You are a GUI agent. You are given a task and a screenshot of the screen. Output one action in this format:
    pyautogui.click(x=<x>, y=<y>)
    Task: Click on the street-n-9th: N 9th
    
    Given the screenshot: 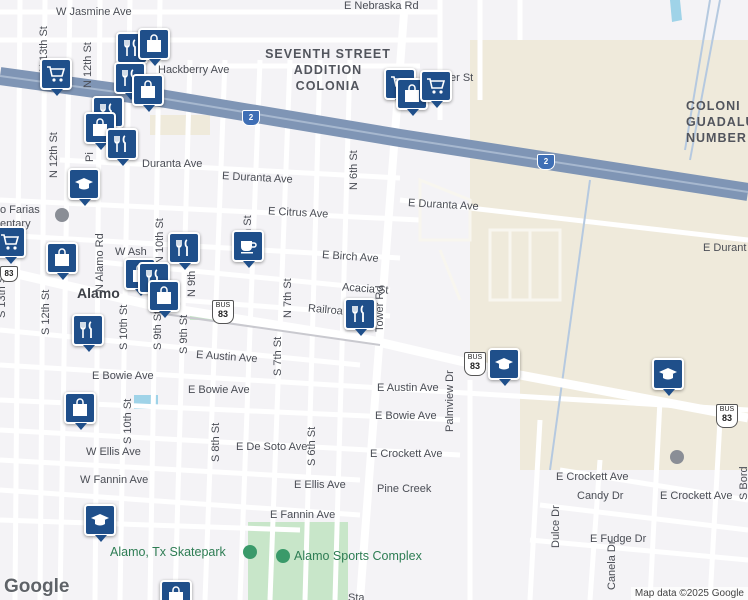 What is the action you would take?
    pyautogui.click(x=192, y=283)
    